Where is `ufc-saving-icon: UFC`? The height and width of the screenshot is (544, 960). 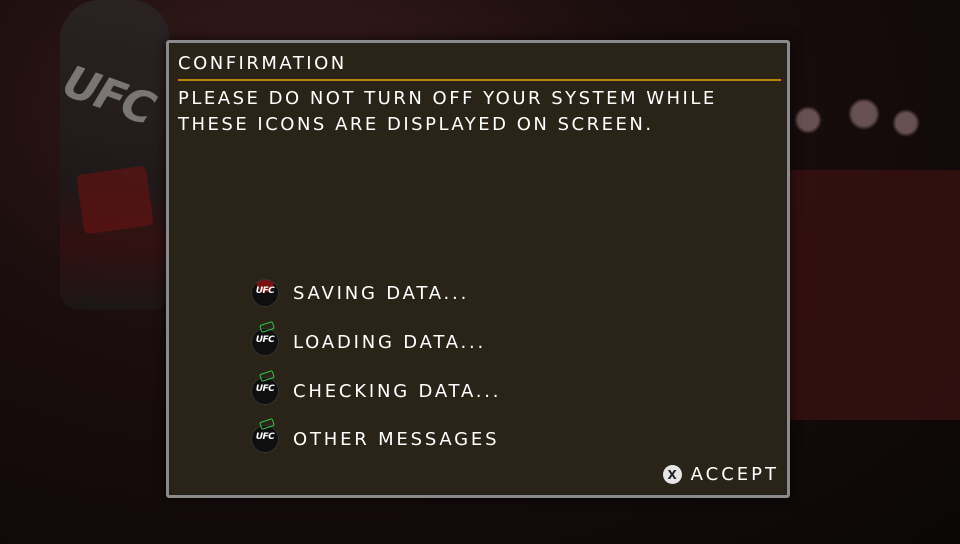
ufc-saving-icon: UFC is located at coordinates (265, 293).